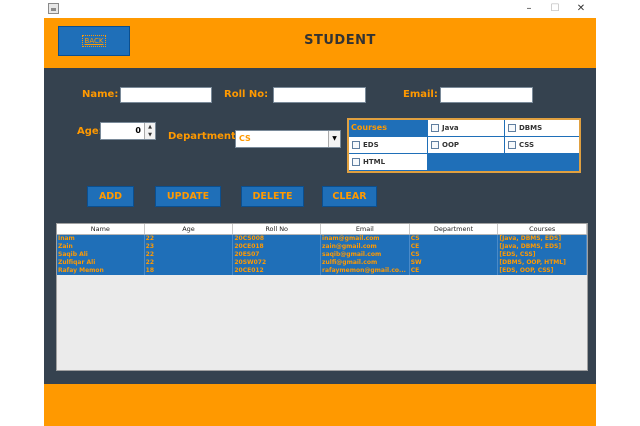 The image size is (640, 426). I want to click on cell-age: 23, so click(189, 247).